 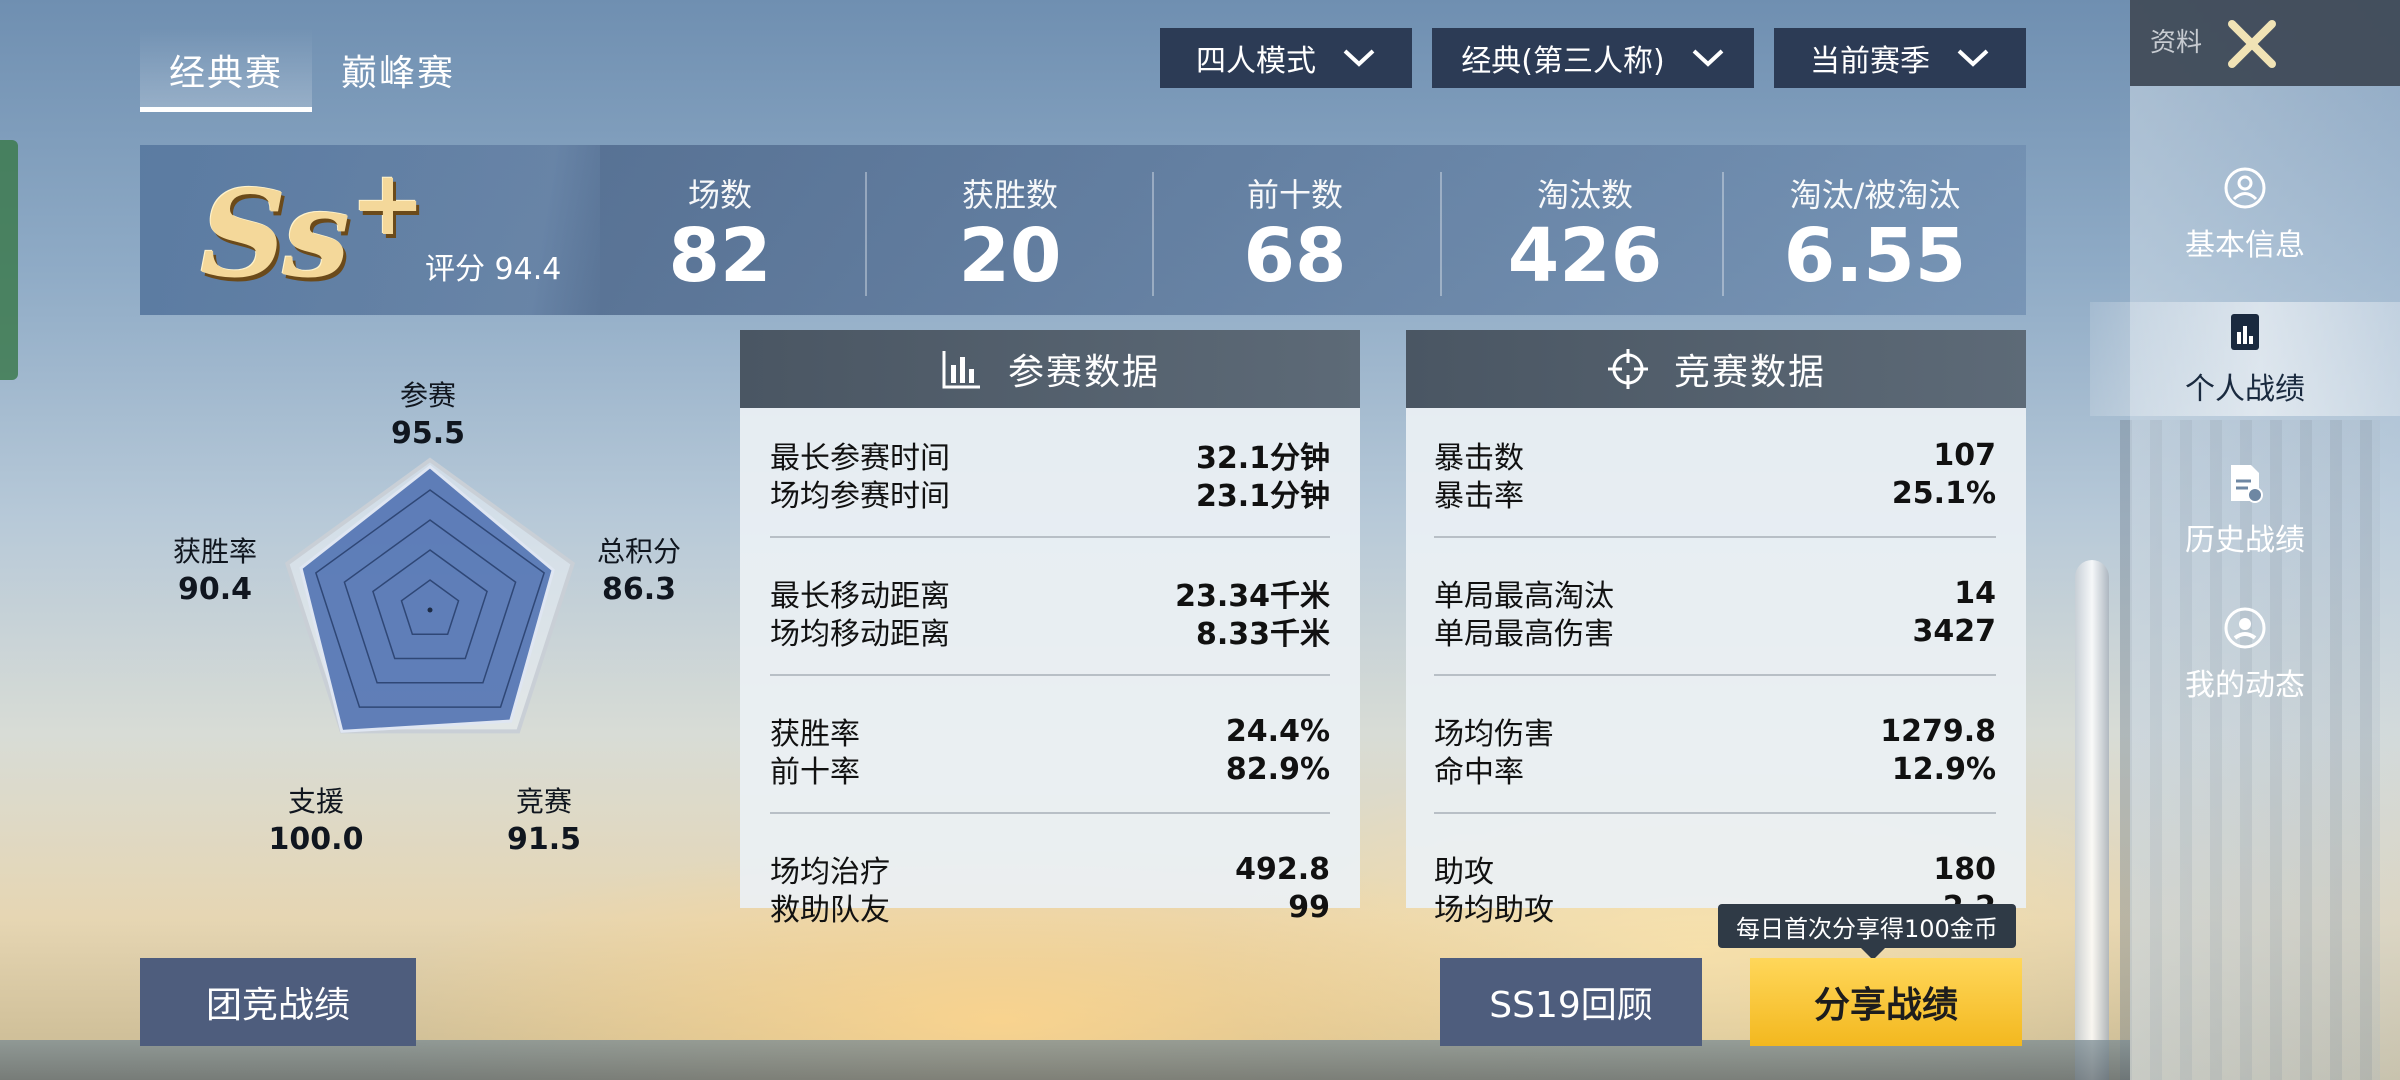 What do you see at coordinates (398, 70) in the screenshot?
I see `tab-peak: 巅峰赛` at bounding box center [398, 70].